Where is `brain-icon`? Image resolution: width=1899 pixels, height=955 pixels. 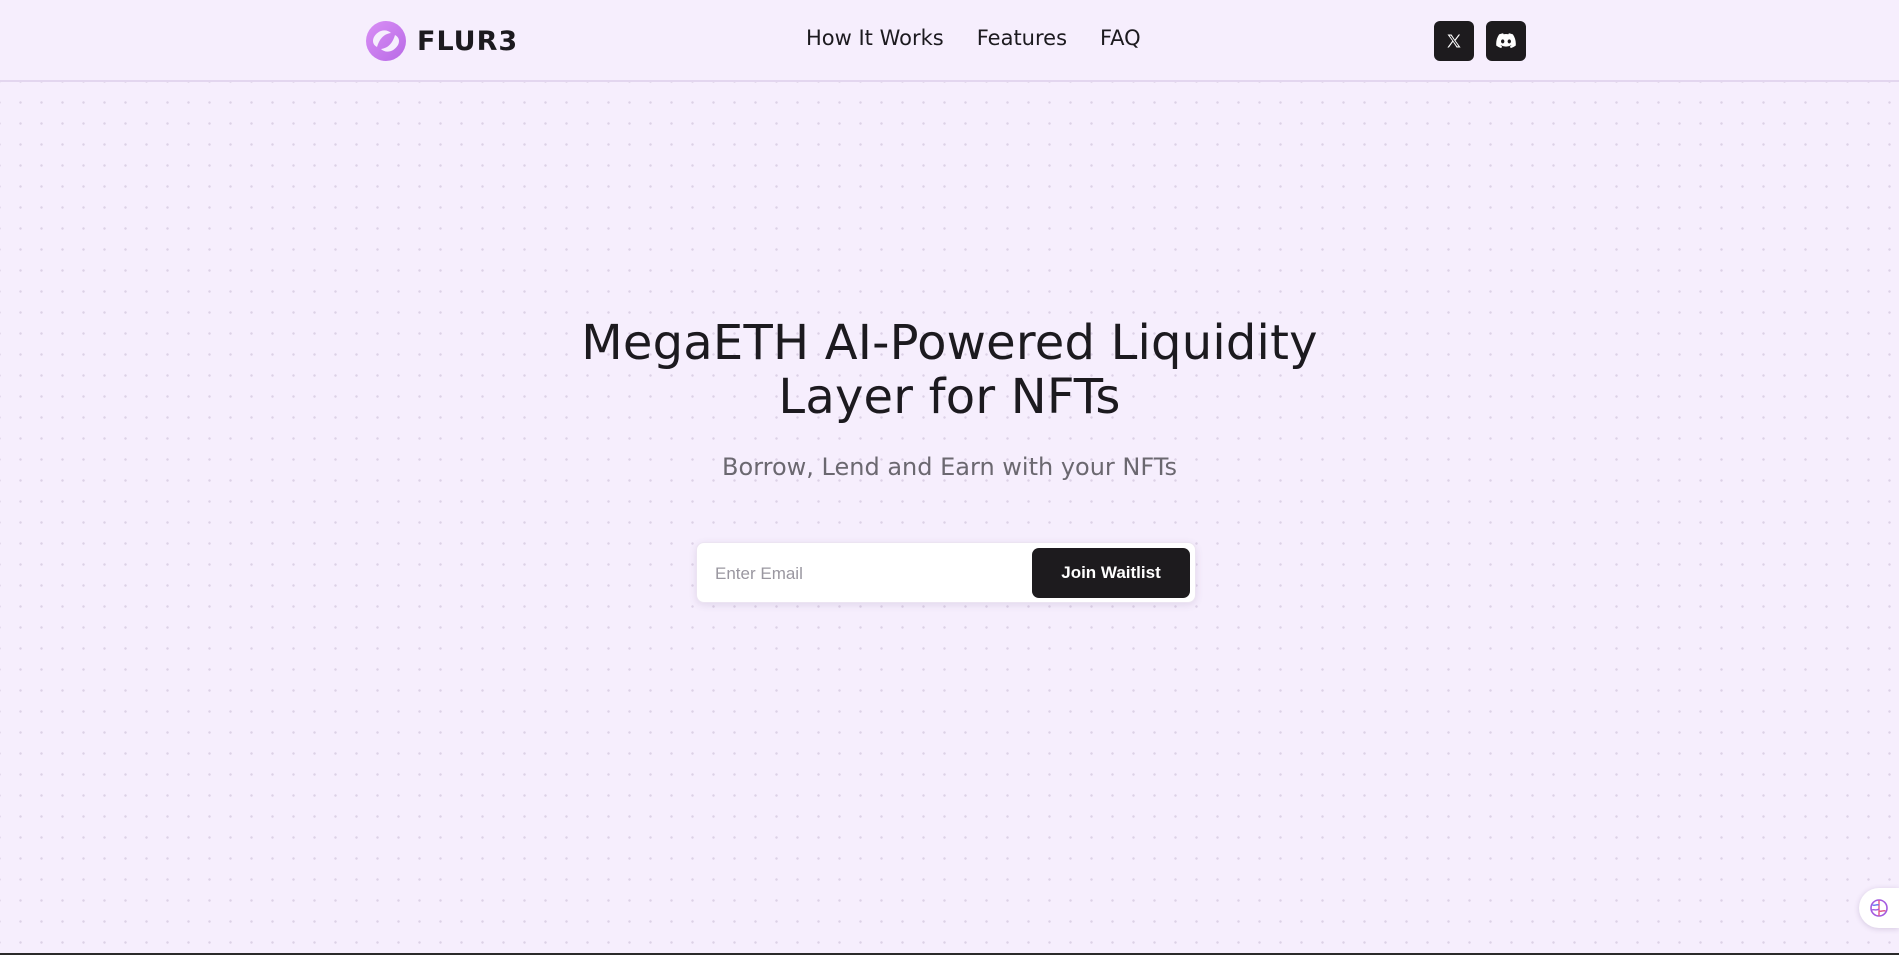
brain-icon is located at coordinates (1879, 908).